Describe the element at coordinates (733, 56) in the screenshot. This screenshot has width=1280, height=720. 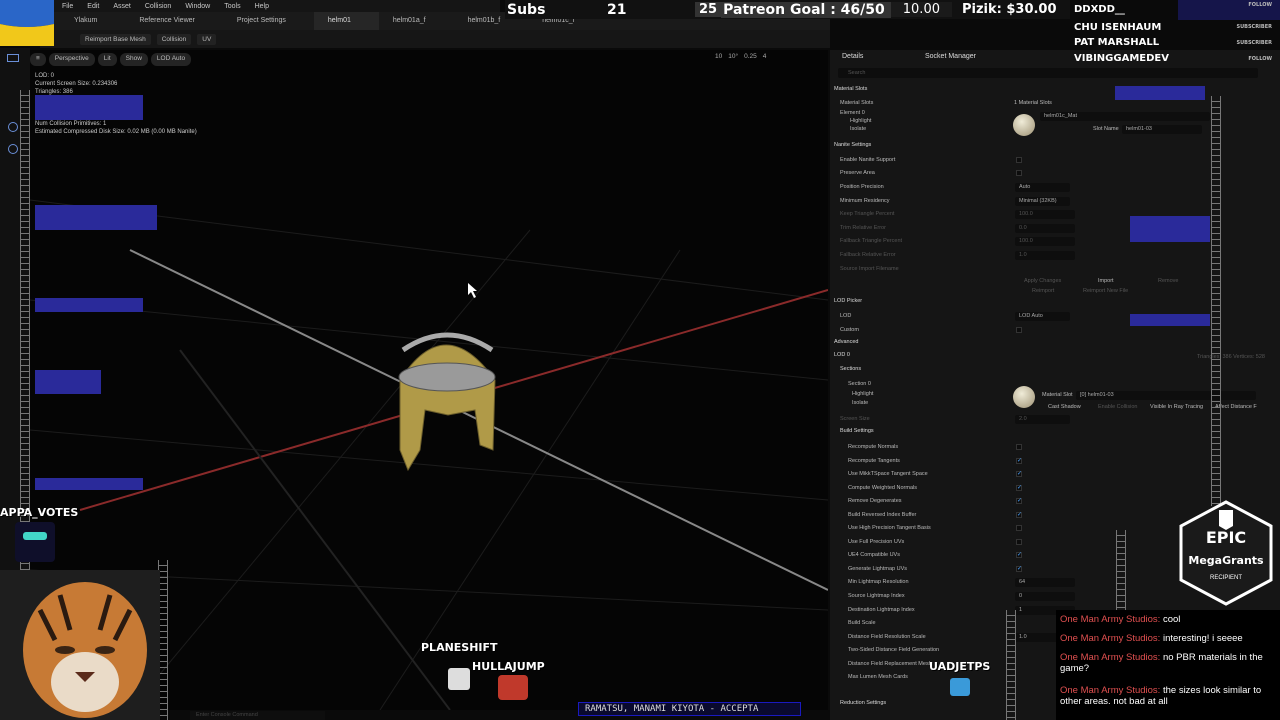
I see `rotation-snap-value: 10°` at that location.